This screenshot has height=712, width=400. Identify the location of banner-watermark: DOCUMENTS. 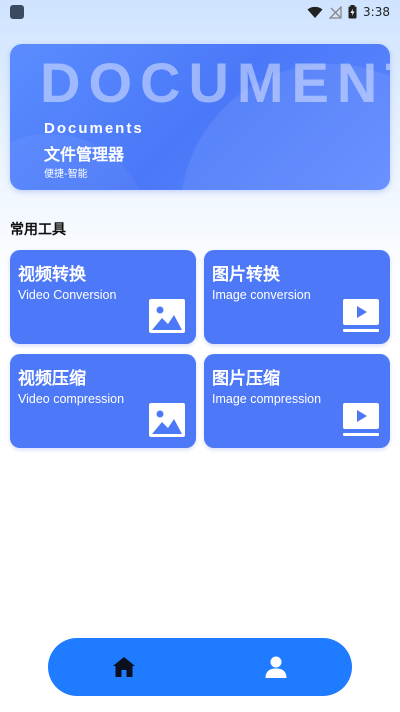
(215, 82).